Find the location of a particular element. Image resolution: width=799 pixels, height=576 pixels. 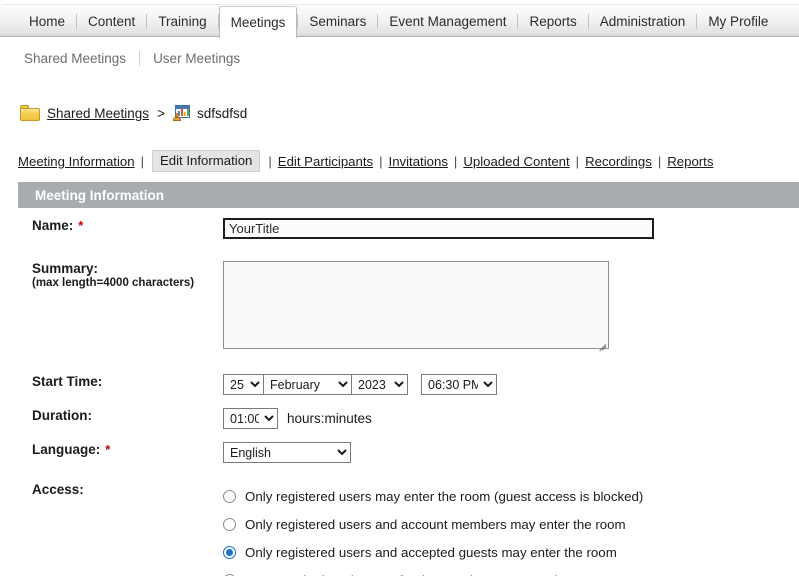

form-row-duration: Duration: 01:00 hours:minutes is located at coordinates (399, 418).